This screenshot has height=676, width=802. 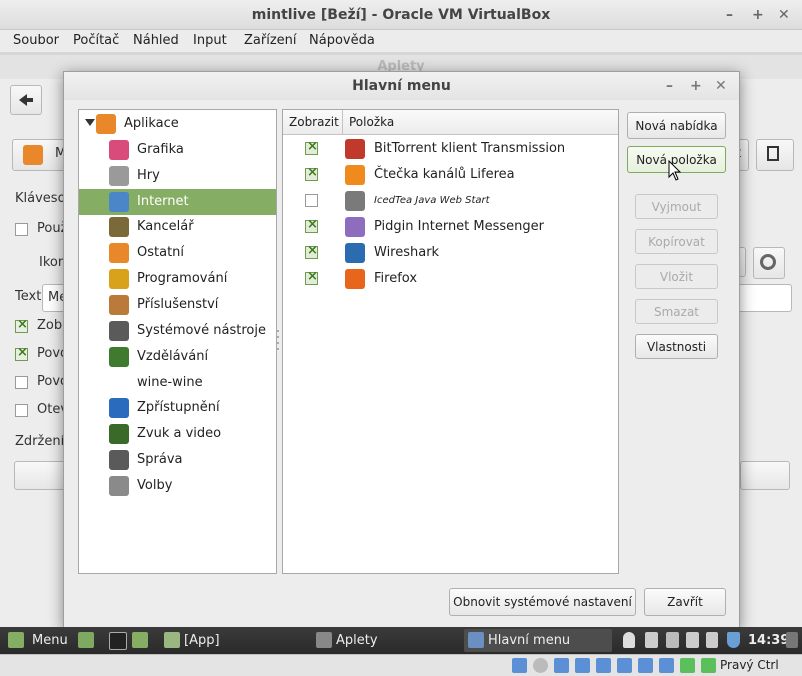 What do you see at coordinates (210, 40) in the screenshot?
I see `menu-input: Input` at bounding box center [210, 40].